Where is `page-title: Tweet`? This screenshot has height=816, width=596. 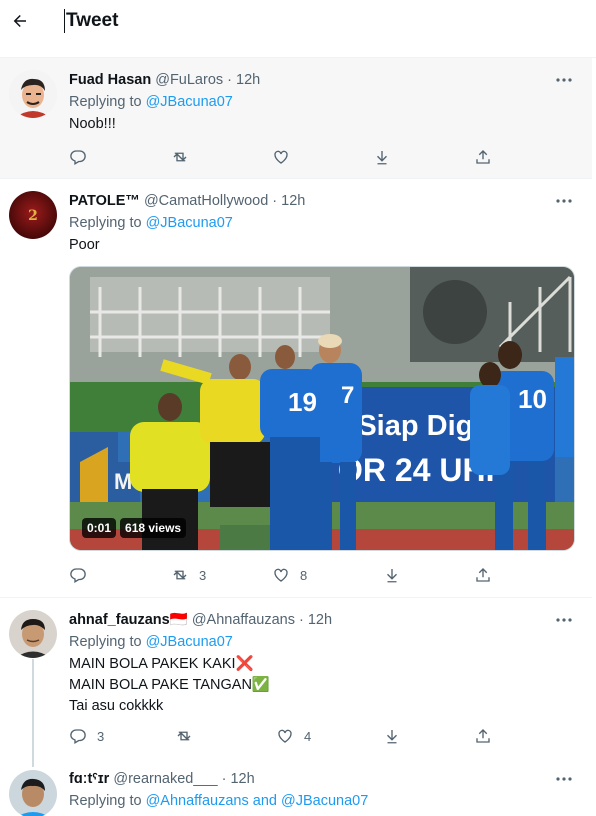
page-title: Tweet is located at coordinates (91, 21).